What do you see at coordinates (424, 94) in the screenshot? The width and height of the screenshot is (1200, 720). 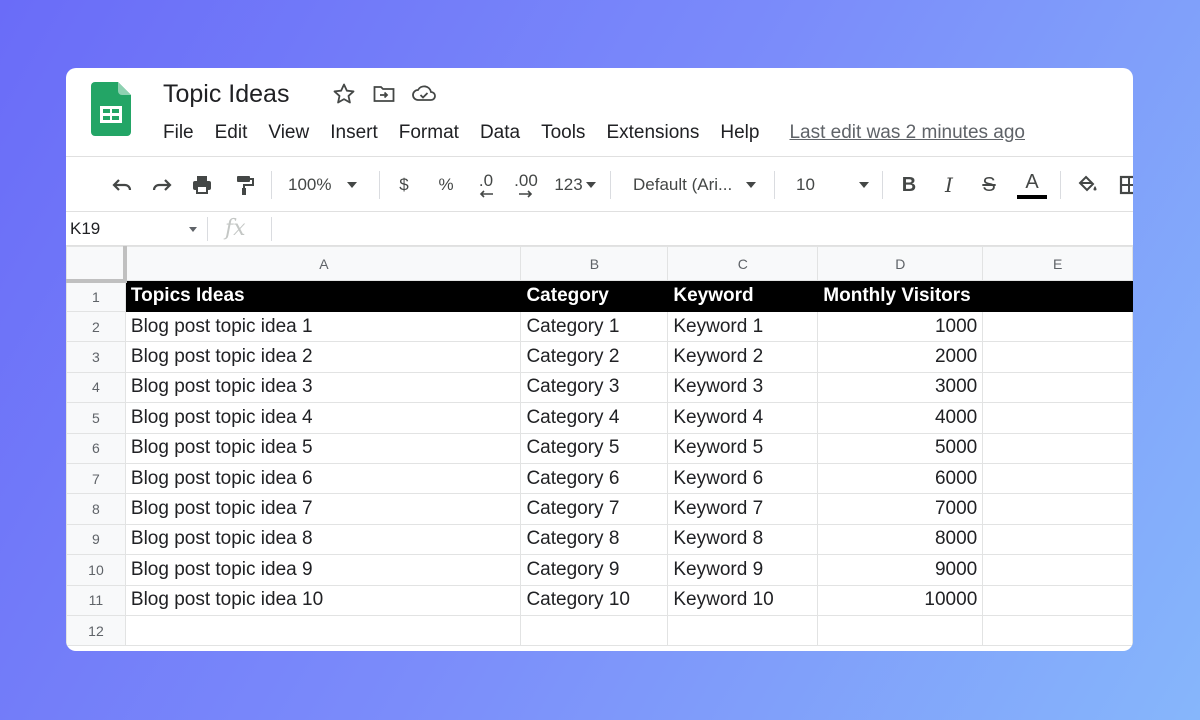 I see `cloud-saved-icon` at bounding box center [424, 94].